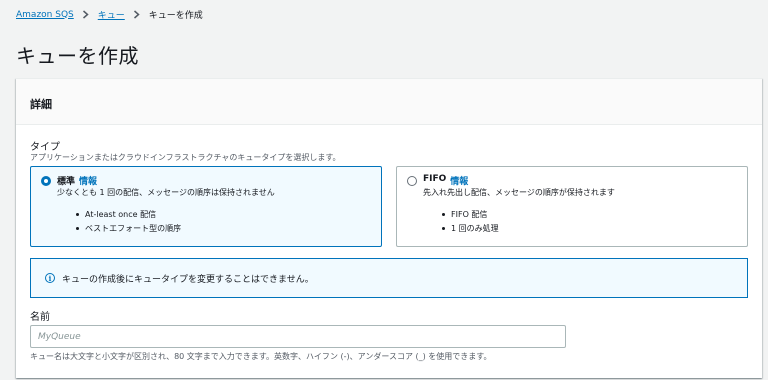 Image resolution: width=768 pixels, height=380 pixels. I want to click on list-item: FIFO 配信, so click(470, 214).